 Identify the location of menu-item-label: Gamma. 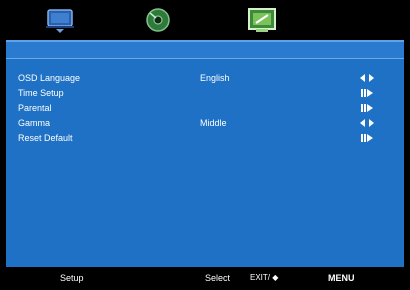
(34, 123).